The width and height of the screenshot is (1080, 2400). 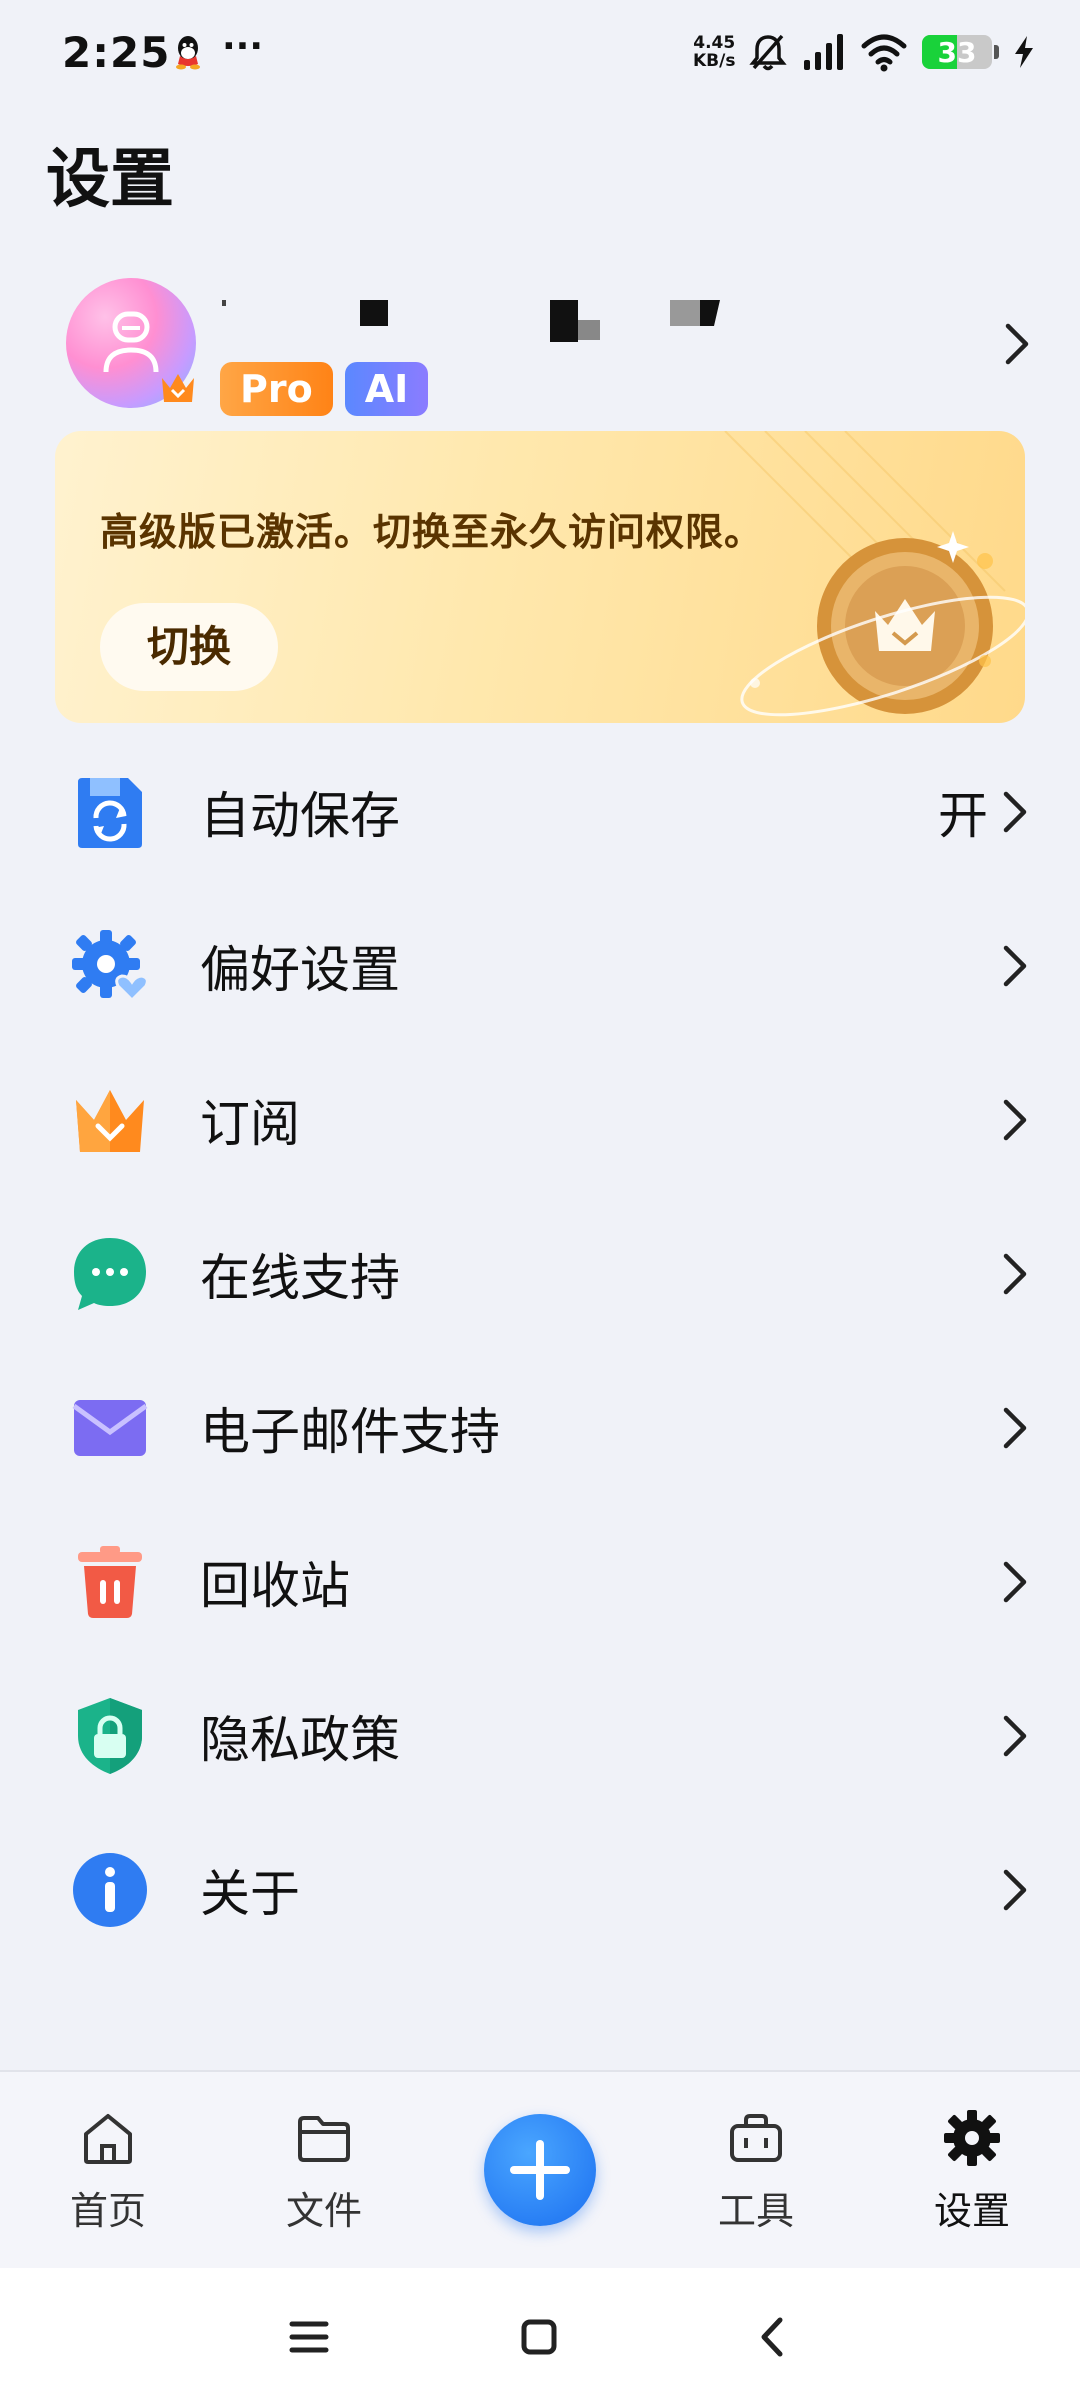 What do you see at coordinates (300, 970) in the screenshot?
I see `settings-item-label: 偏好设置` at bounding box center [300, 970].